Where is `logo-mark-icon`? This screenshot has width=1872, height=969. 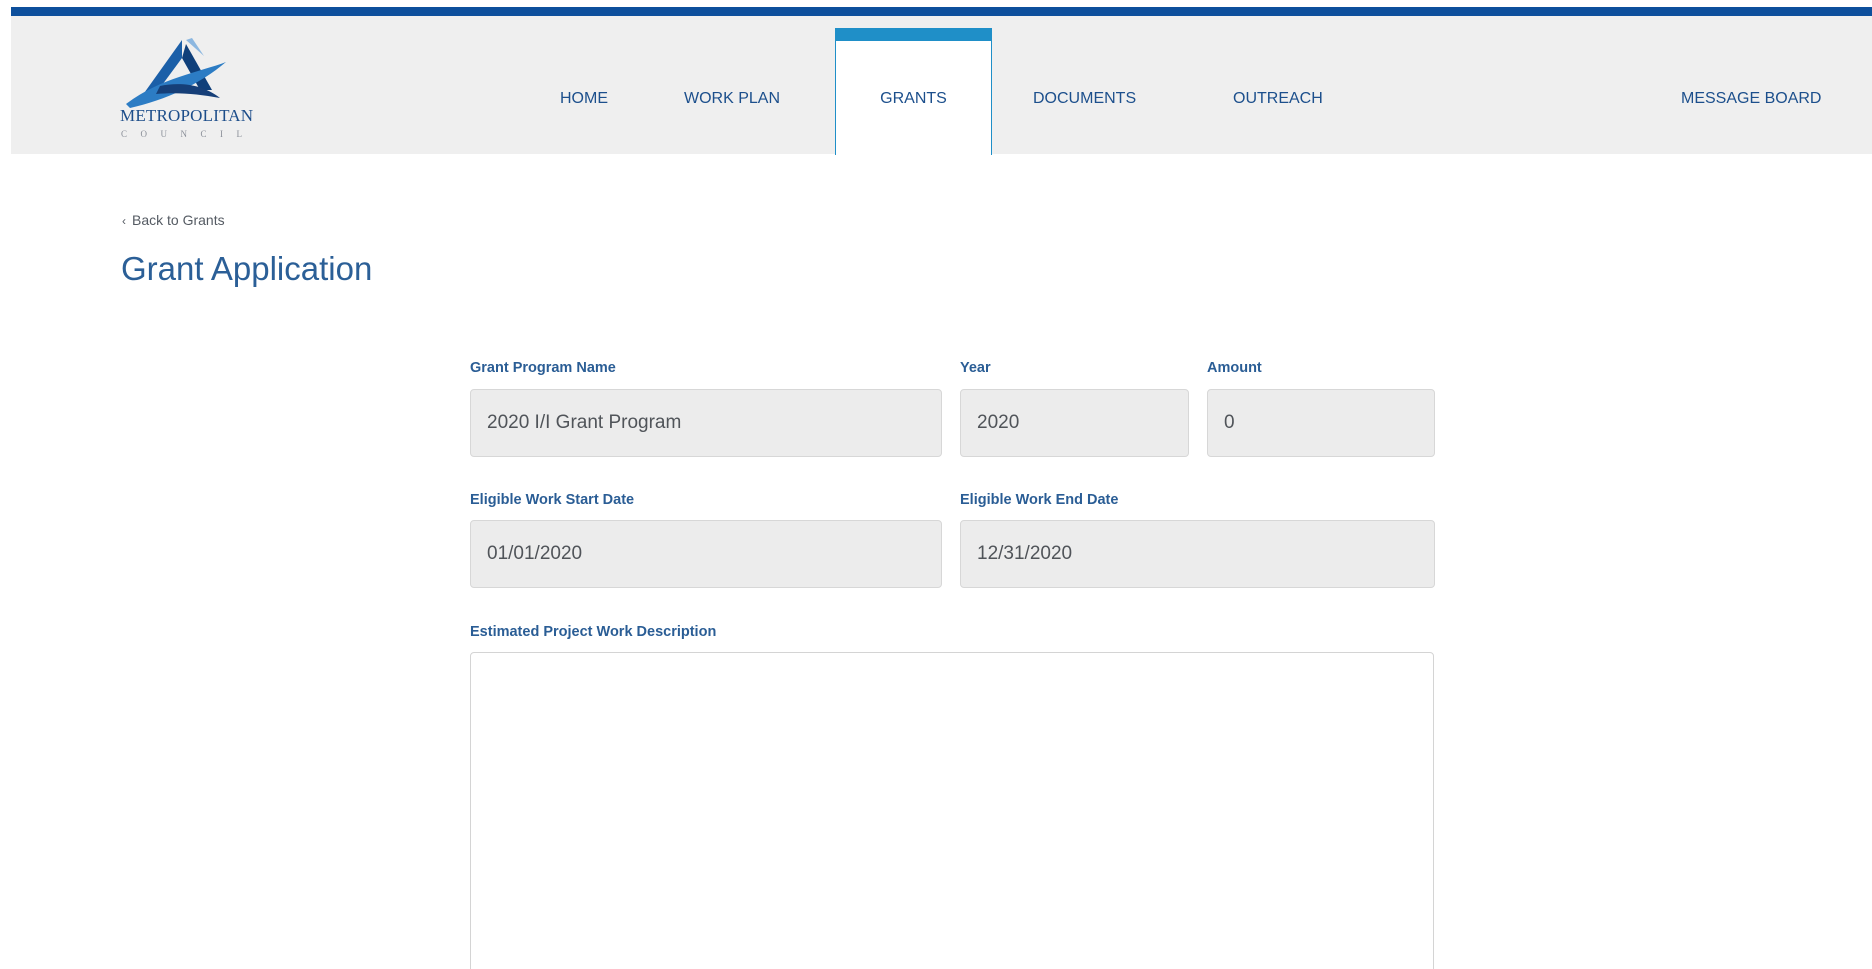
logo-mark-icon is located at coordinates (176, 73).